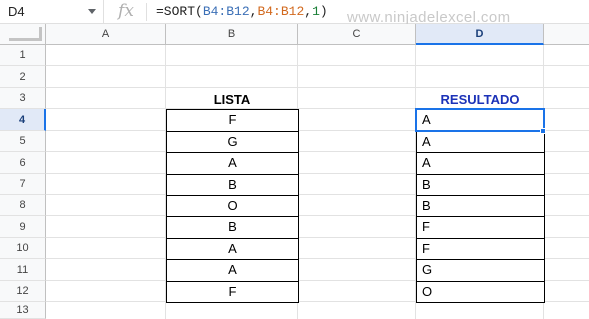 The image size is (589, 319). What do you see at coordinates (23, 227) in the screenshot?
I see `row-header-9: 9` at bounding box center [23, 227].